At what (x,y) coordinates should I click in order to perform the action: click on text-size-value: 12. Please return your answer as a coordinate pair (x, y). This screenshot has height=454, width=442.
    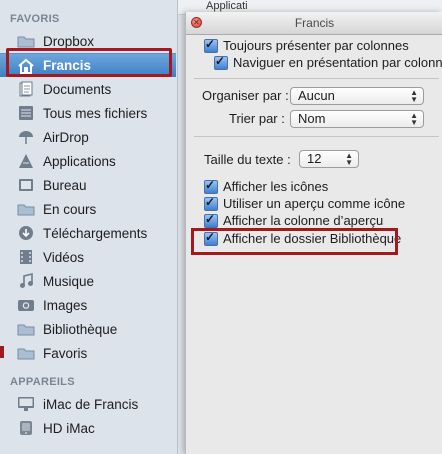
    Looking at the image, I should click on (314, 158).